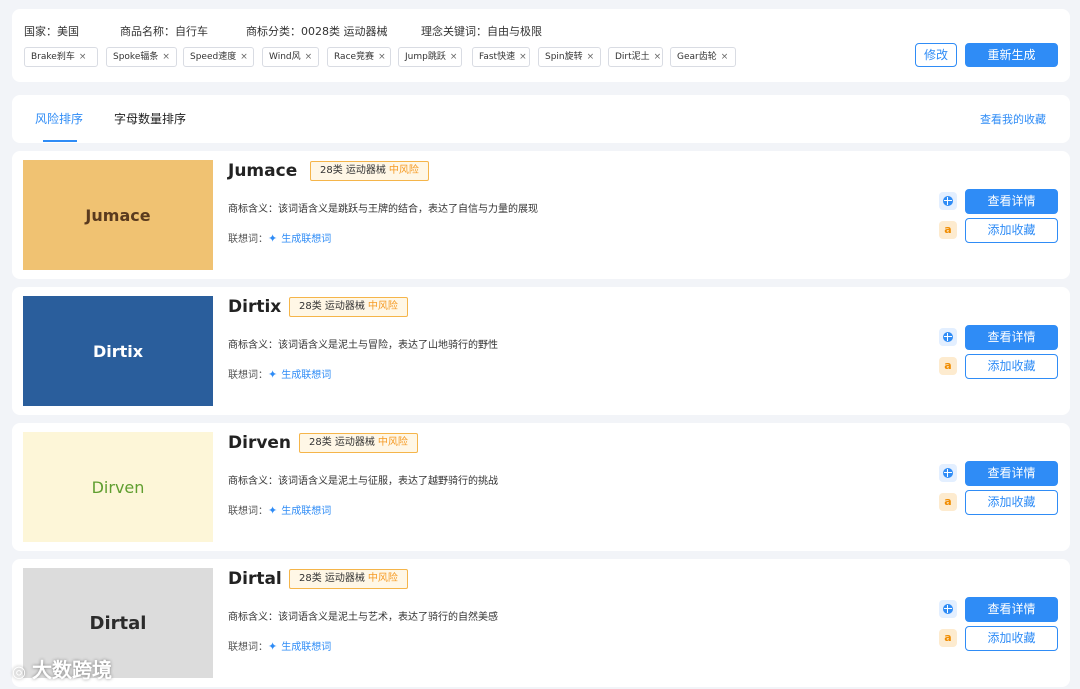  I want to click on tab-letter-count-sort: 字母数量排序, so click(150, 118).